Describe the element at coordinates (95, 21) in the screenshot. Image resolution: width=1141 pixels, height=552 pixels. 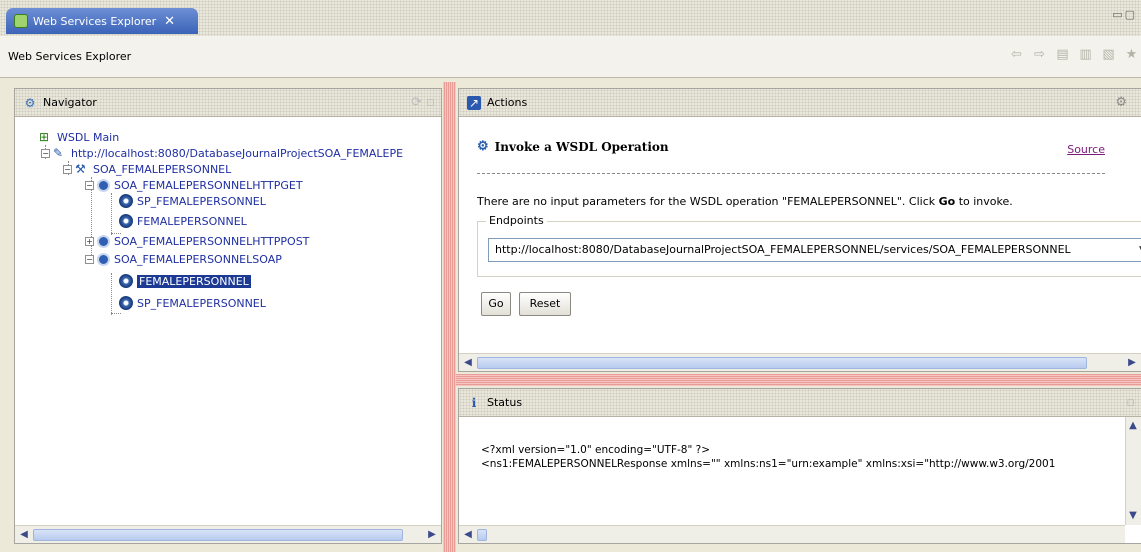
I see `tab-title: Web Services Explorer` at that location.